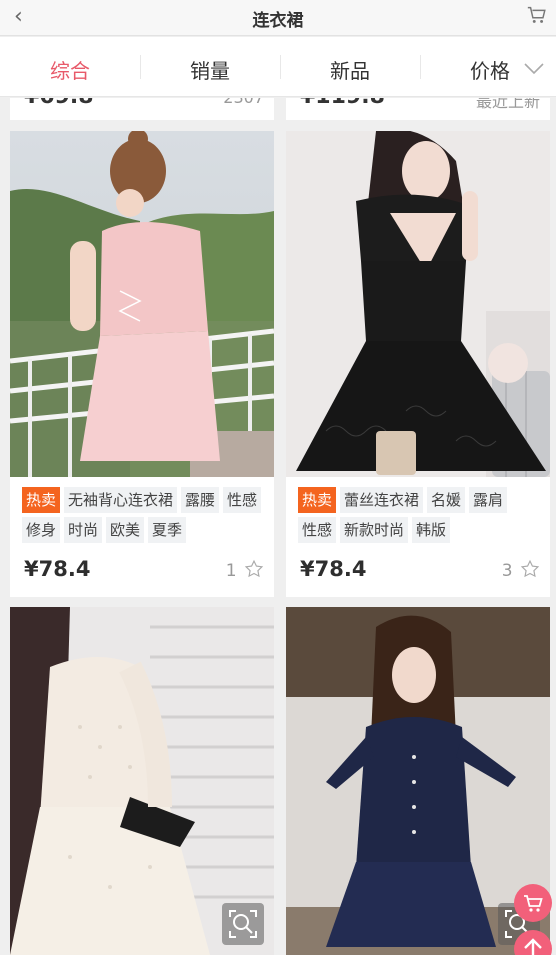  Describe the element at coordinates (507, 104) in the screenshot. I see `product-status: 最近上新` at that location.